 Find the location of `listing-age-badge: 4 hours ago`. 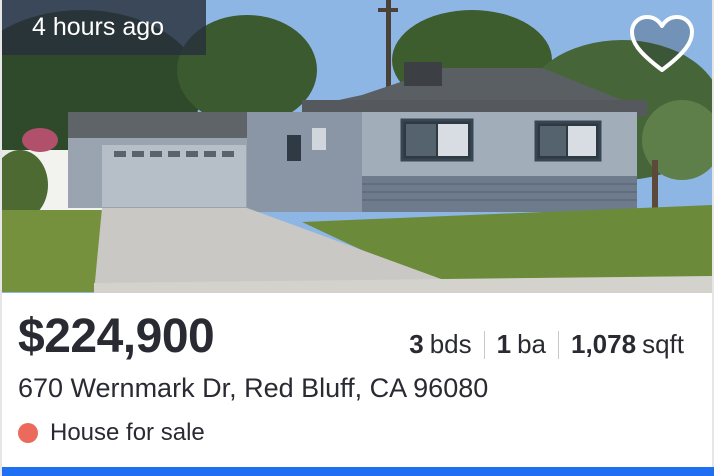

listing-age-badge: 4 hours ago is located at coordinates (104, 27).